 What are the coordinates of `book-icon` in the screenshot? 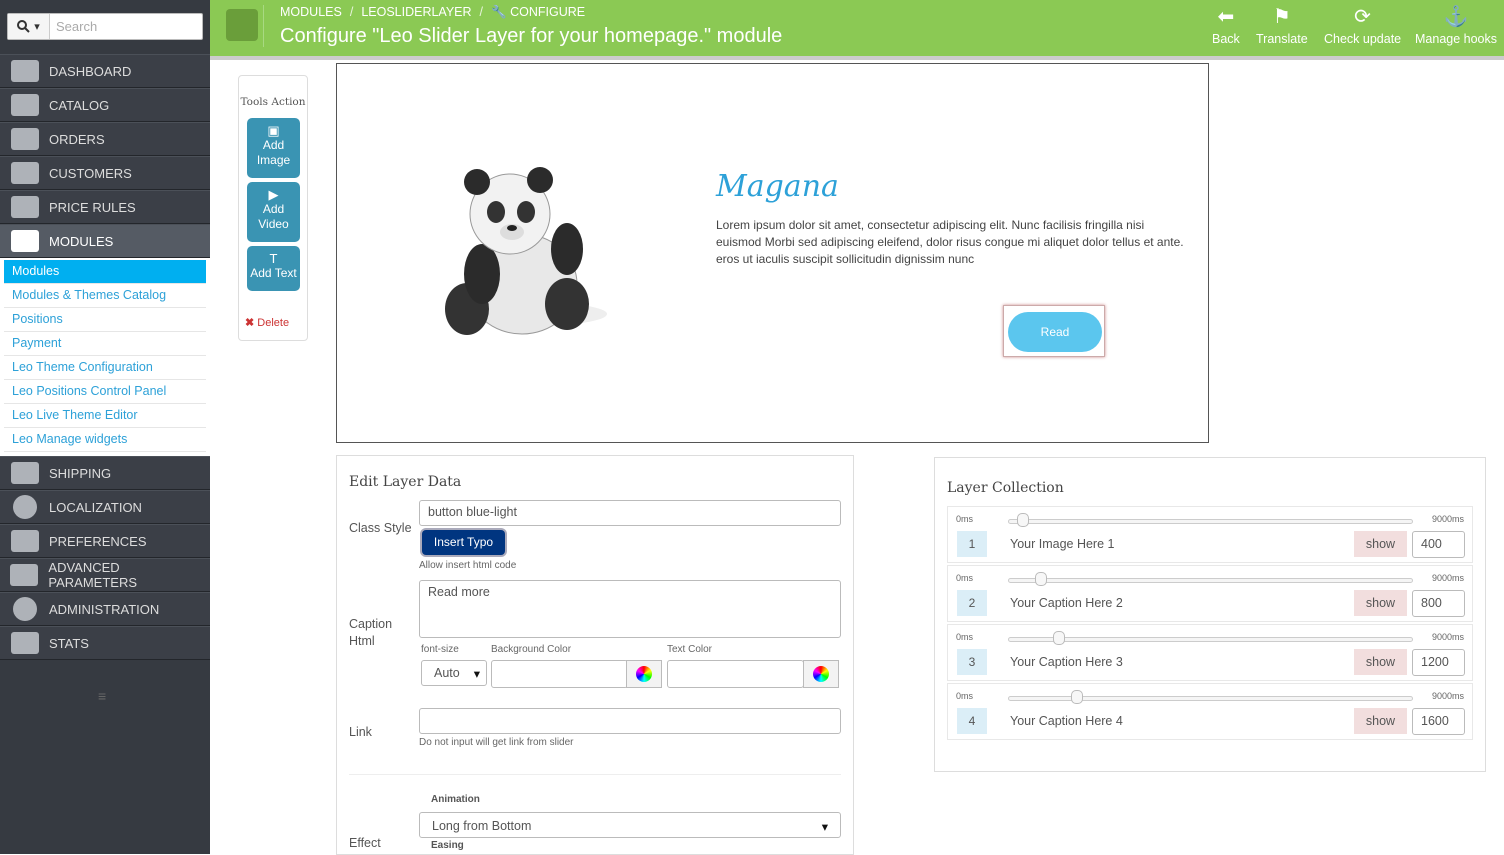 It's located at (24, 105).